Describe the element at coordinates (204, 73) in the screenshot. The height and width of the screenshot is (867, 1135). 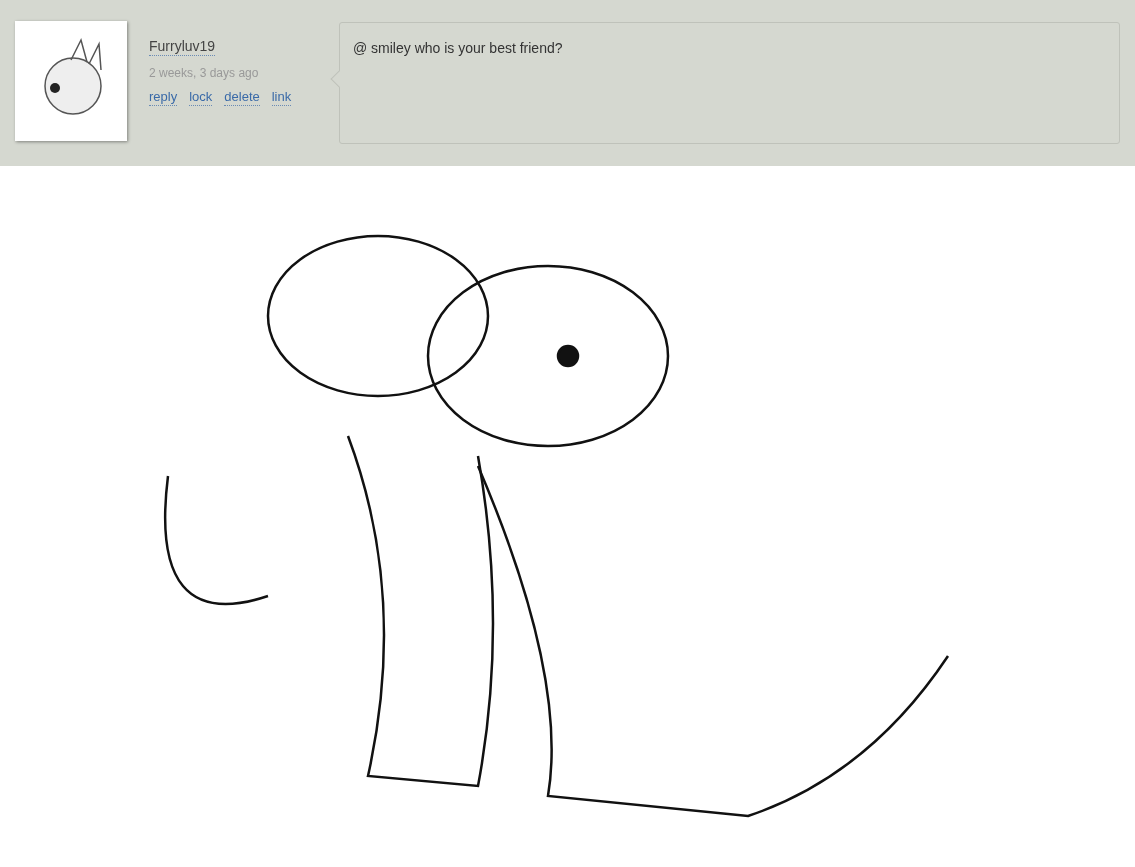
I see `comment-time: 2 weeks, 3 days ago` at that location.